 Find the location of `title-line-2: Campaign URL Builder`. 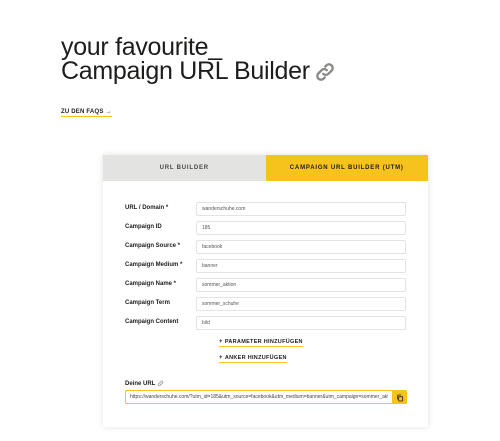

title-line-2: Campaign URL Builder is located at coordinates (198, 71).